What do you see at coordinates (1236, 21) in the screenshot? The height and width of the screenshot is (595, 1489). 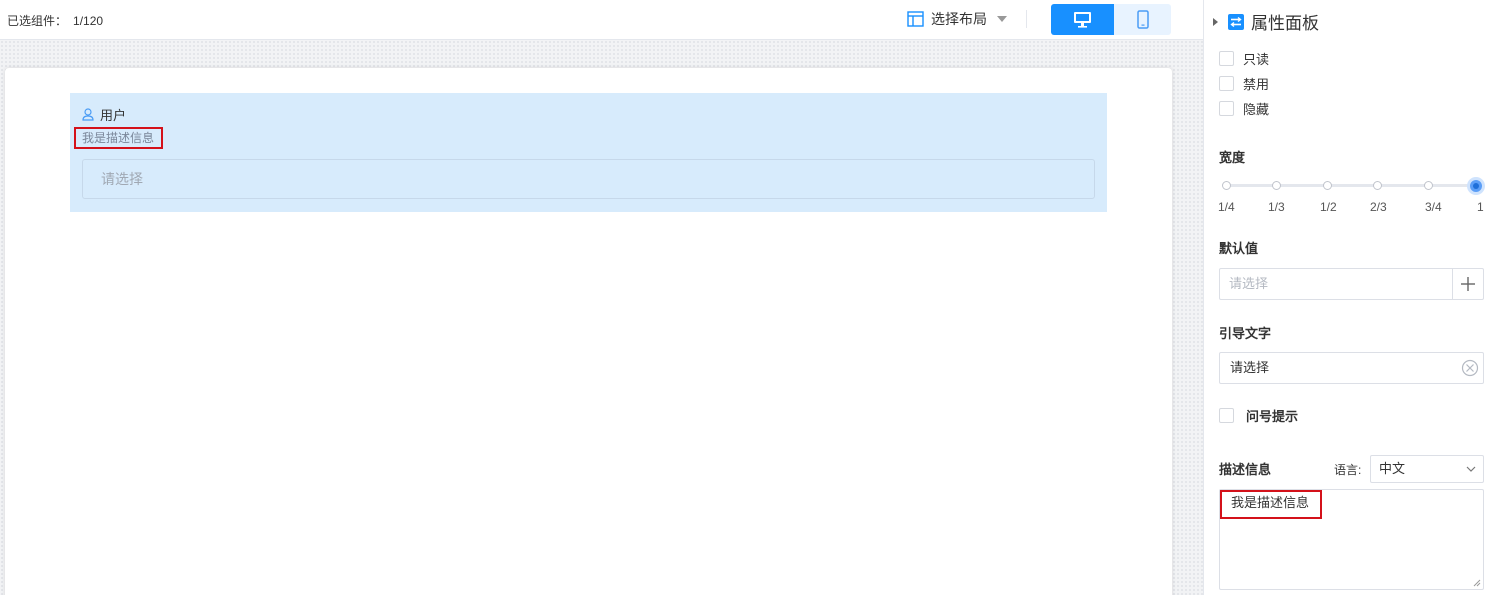 I see `properties-icon` at bounding box center [1236, 21].